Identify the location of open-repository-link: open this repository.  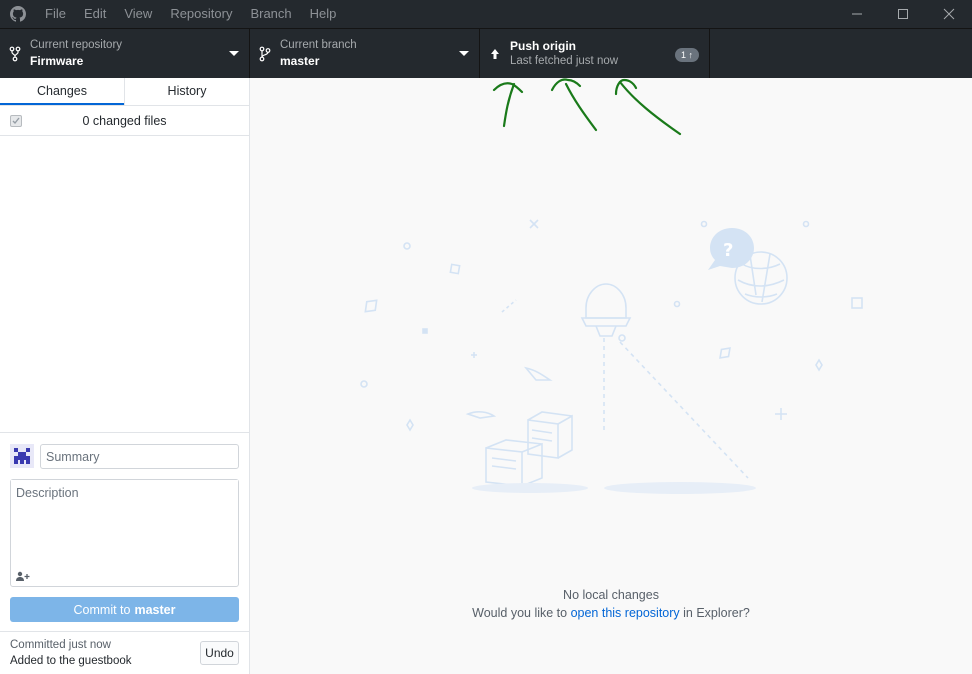
(625, 613).